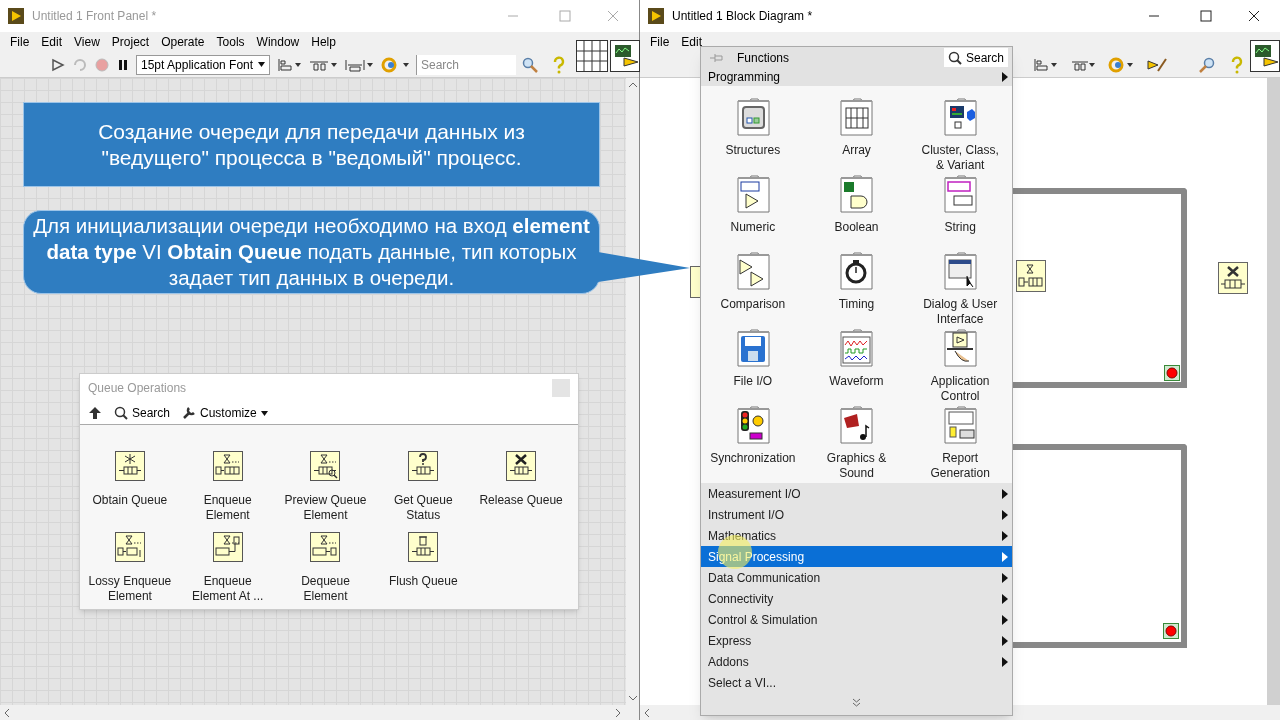 The width and height of the screenshot is (1280, 720). What do you see at coordinates (521, 500) in the screenshot?
I see `palette-item-label: Release Queue` at bounding box center [521, 500].